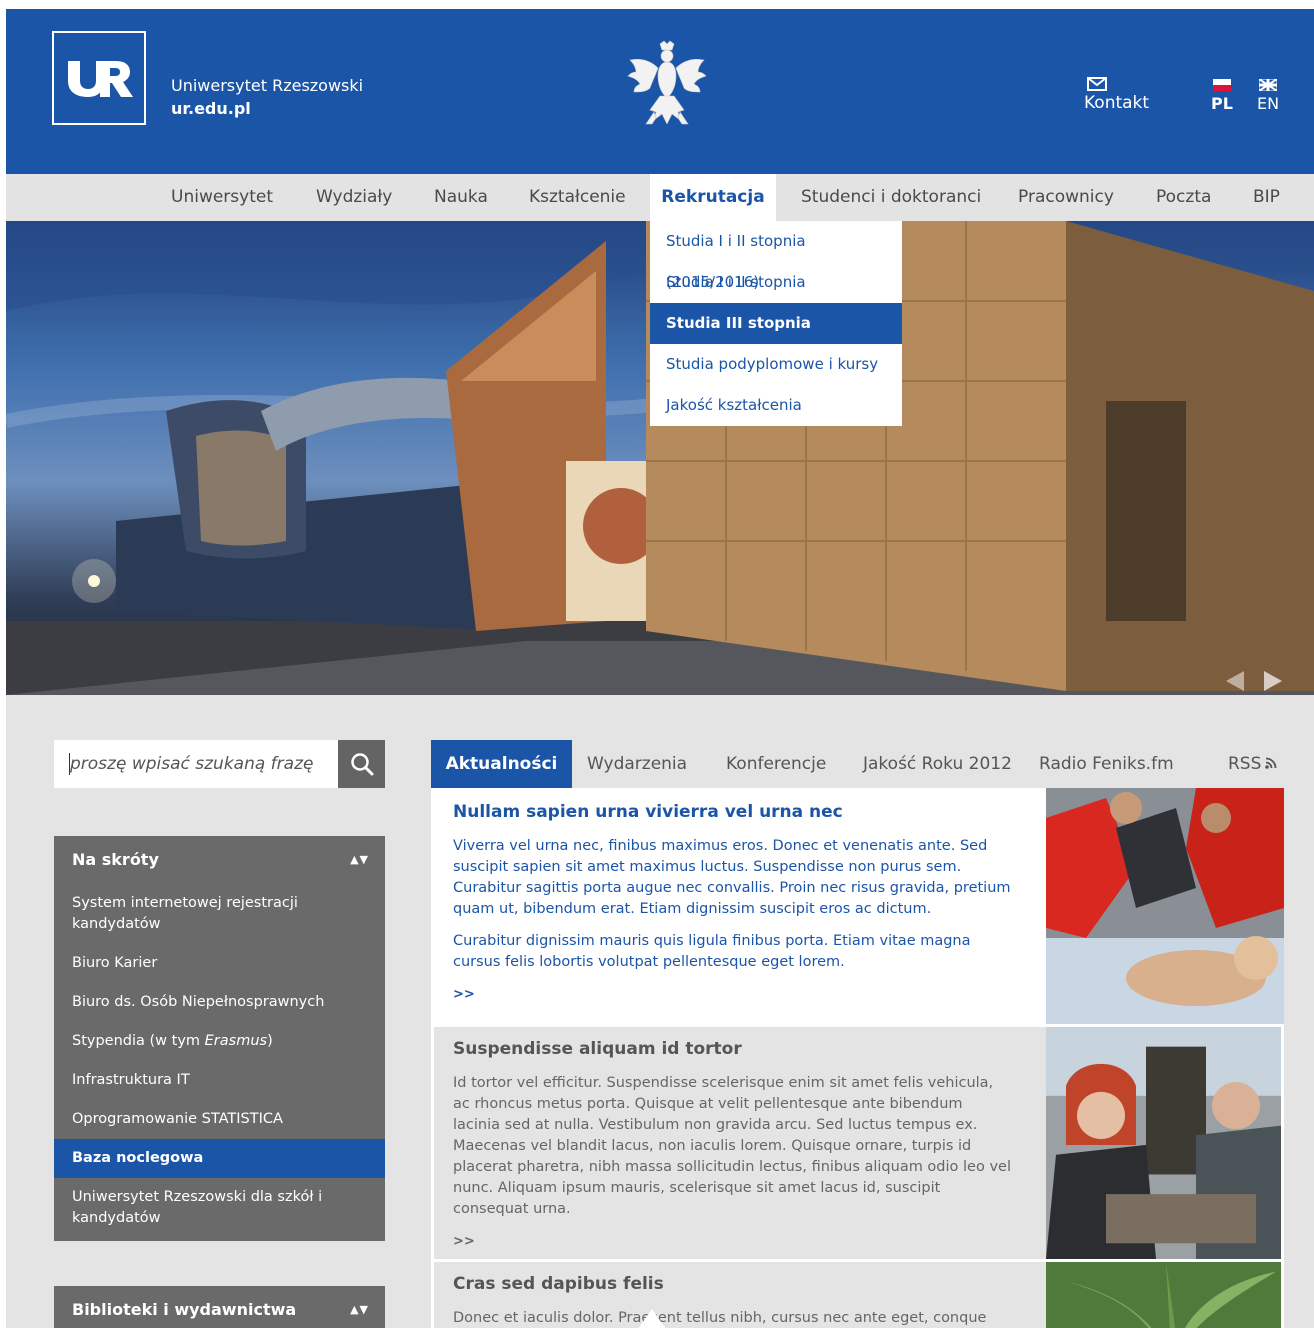 The height and width of the screenshot is (1328, 1314). I want to click on language-pl-label: PL, so click(1222, 103).